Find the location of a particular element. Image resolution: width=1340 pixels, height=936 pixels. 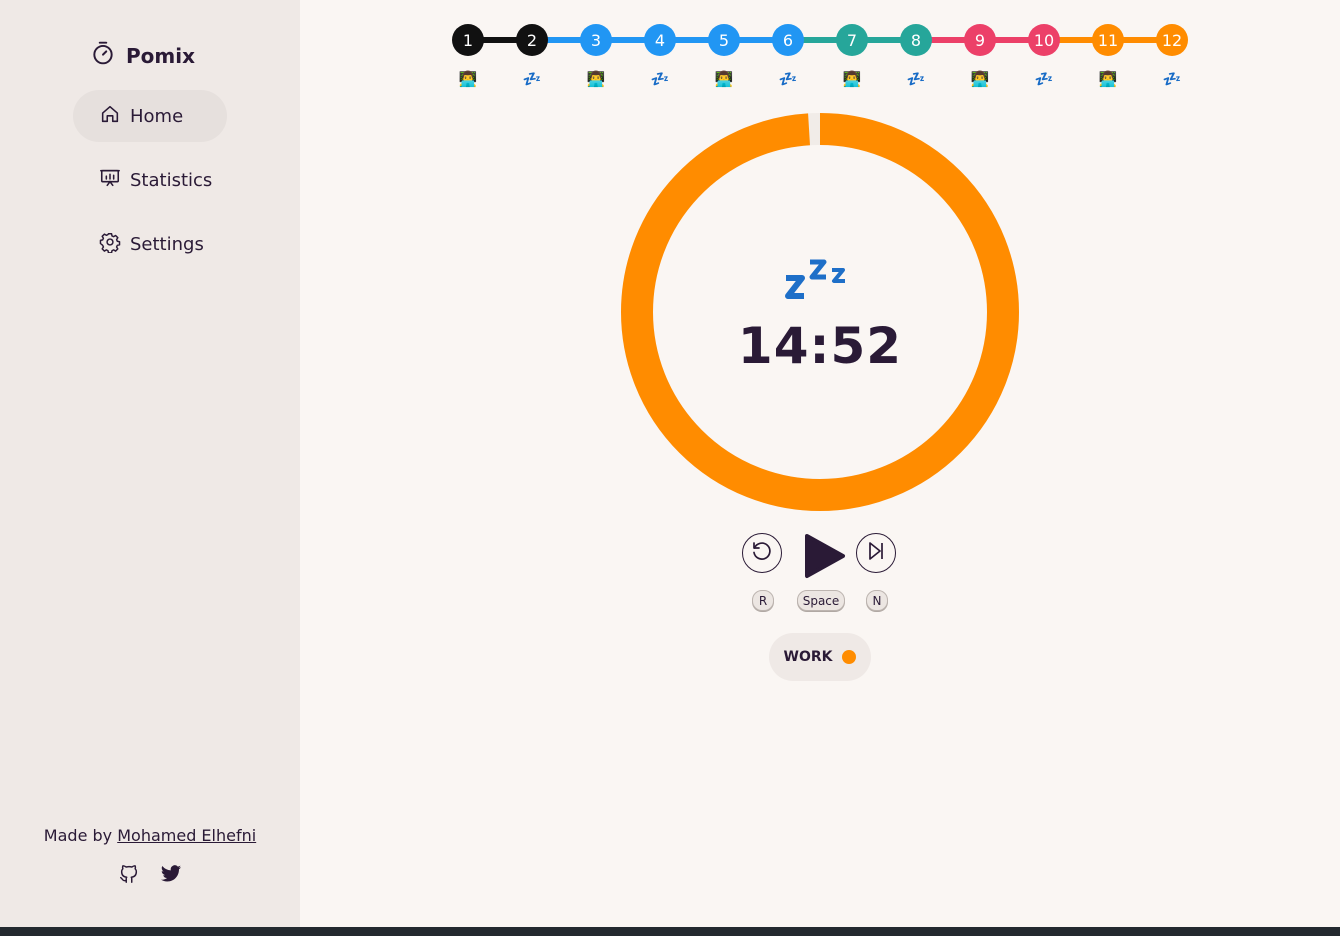

next-button is located at coordinates (876, 553).